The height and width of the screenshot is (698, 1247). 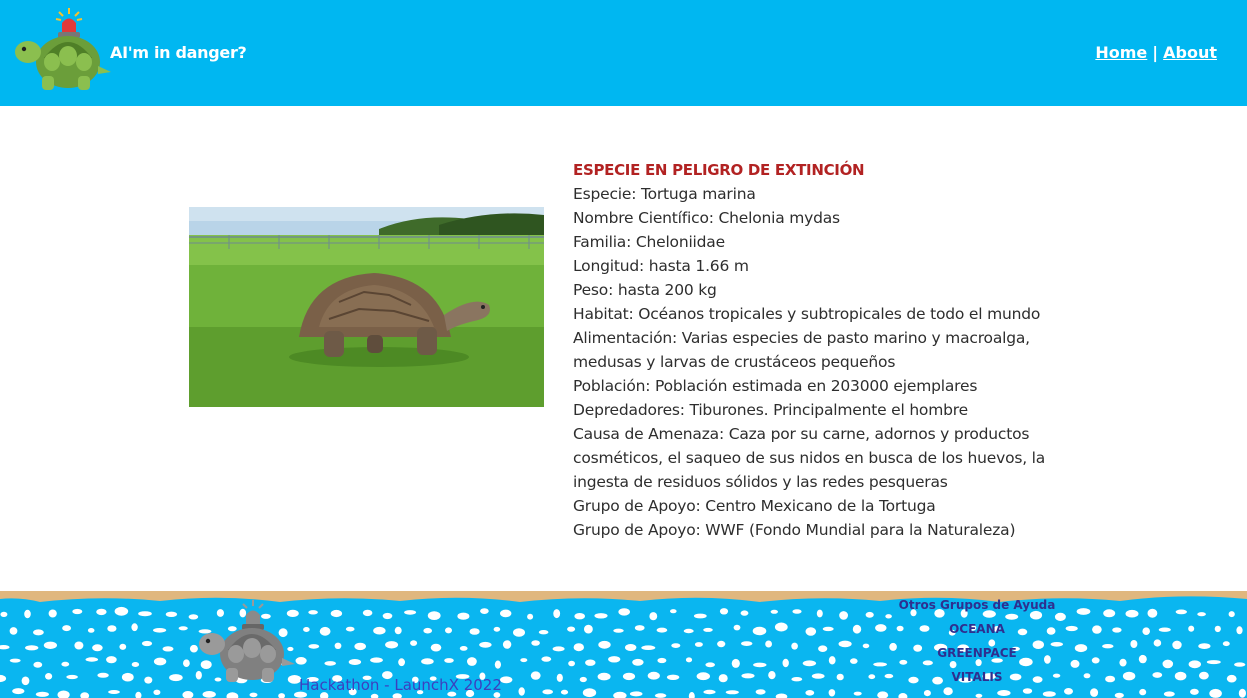 I want to click on info-length: Longitud: hasta 1.66 m, so click(x=661, y=266).